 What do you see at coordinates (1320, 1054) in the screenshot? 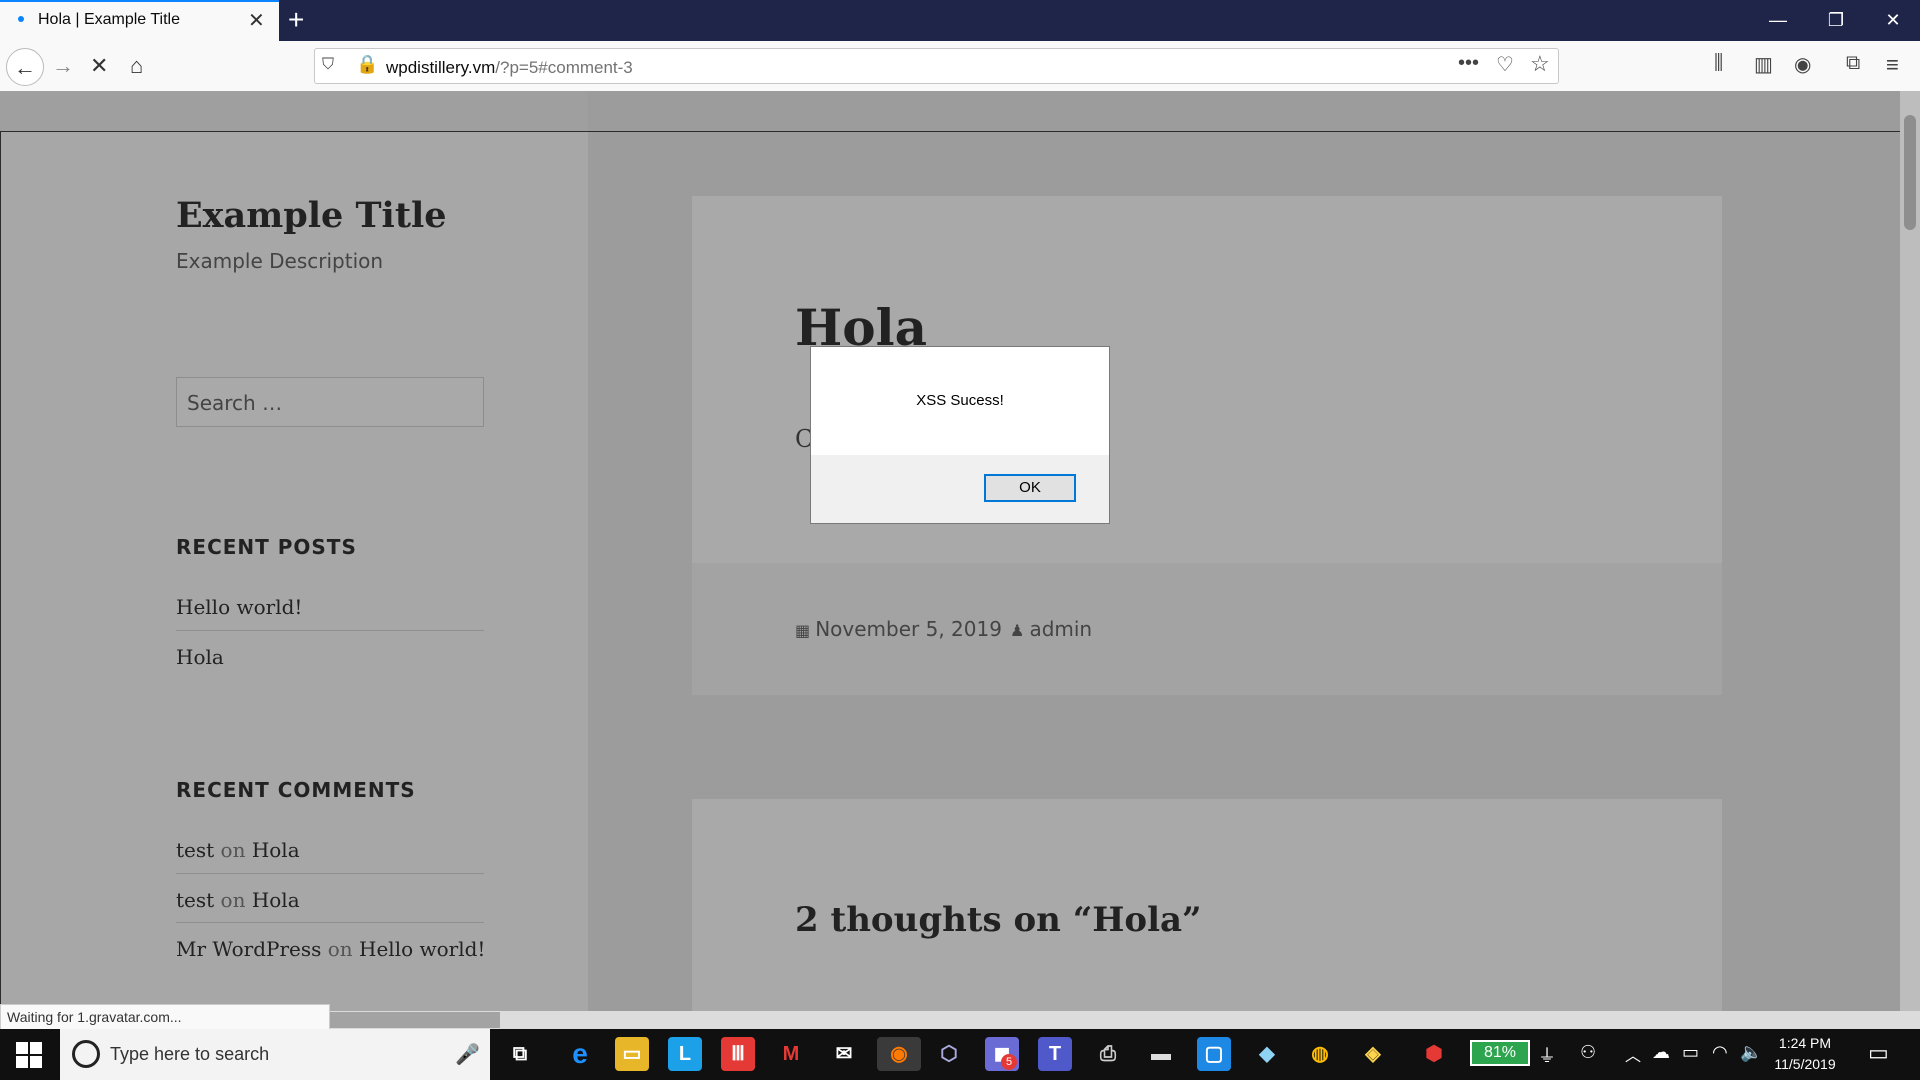
I see `chrome-icon: ◍` at bounding box center [1320, 1054].